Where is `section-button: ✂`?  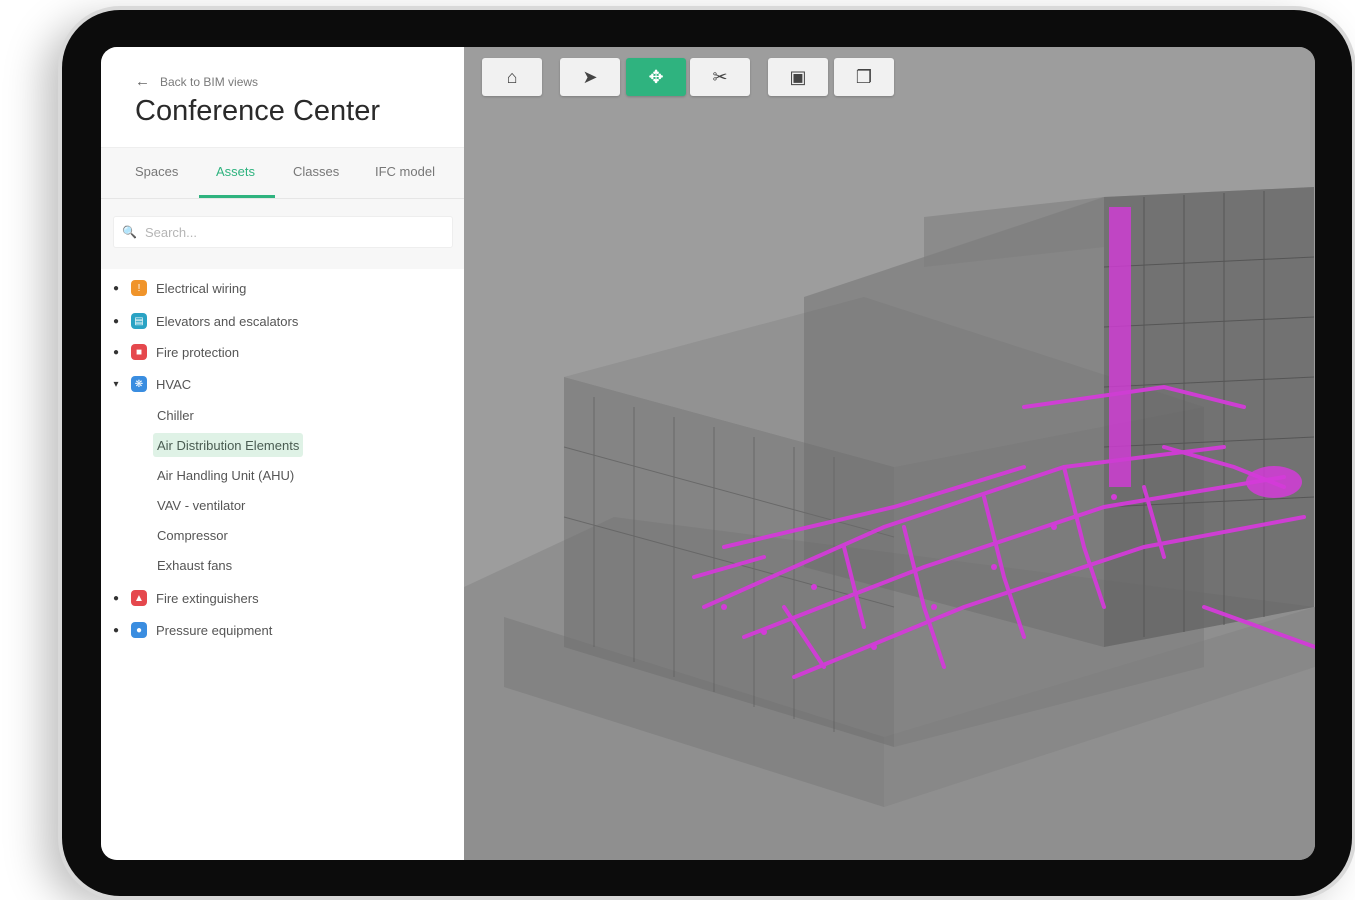 section-button: ✂ is located at coordinates (720, 77).